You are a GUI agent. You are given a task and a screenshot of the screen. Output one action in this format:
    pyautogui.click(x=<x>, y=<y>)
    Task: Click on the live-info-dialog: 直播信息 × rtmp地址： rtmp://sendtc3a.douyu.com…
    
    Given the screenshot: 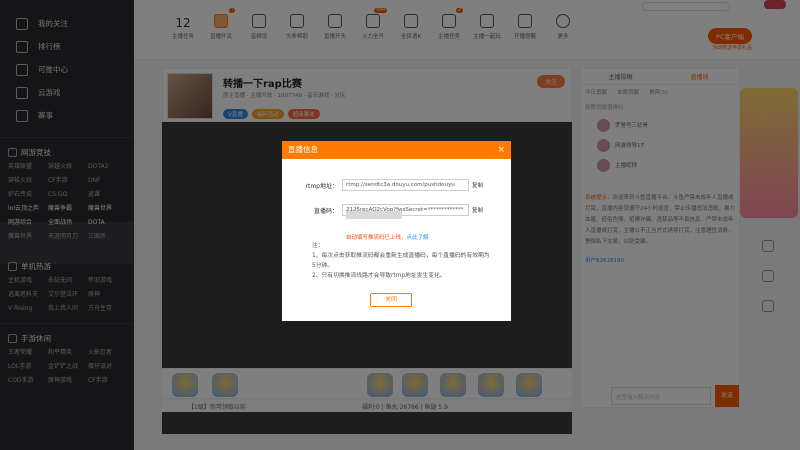 What is the action you would take?
    pyautogui.click(x=396, y=231)
    